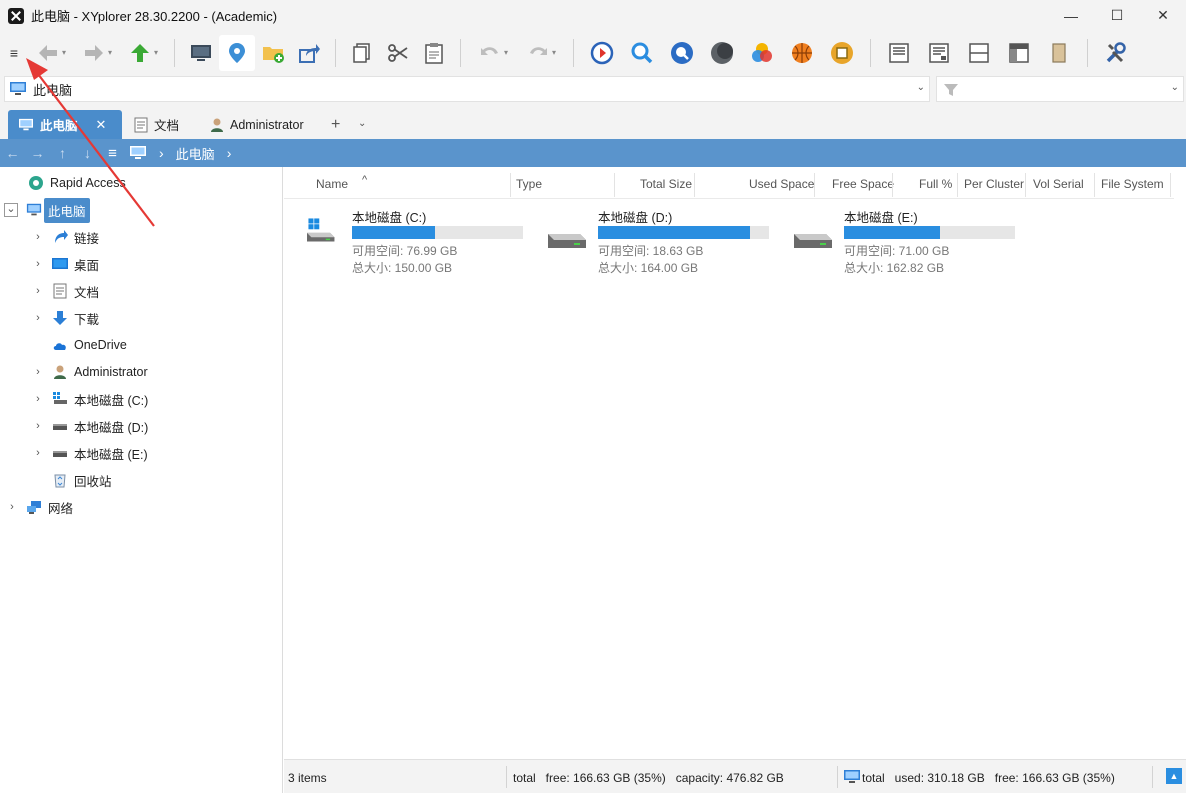 The width and height of the screenshot is (1186, 793). What do you see at coordinates (666, 184) in the screenshot?
I see `column-header-total-size: Total Size` at bounding box center [666, 184].